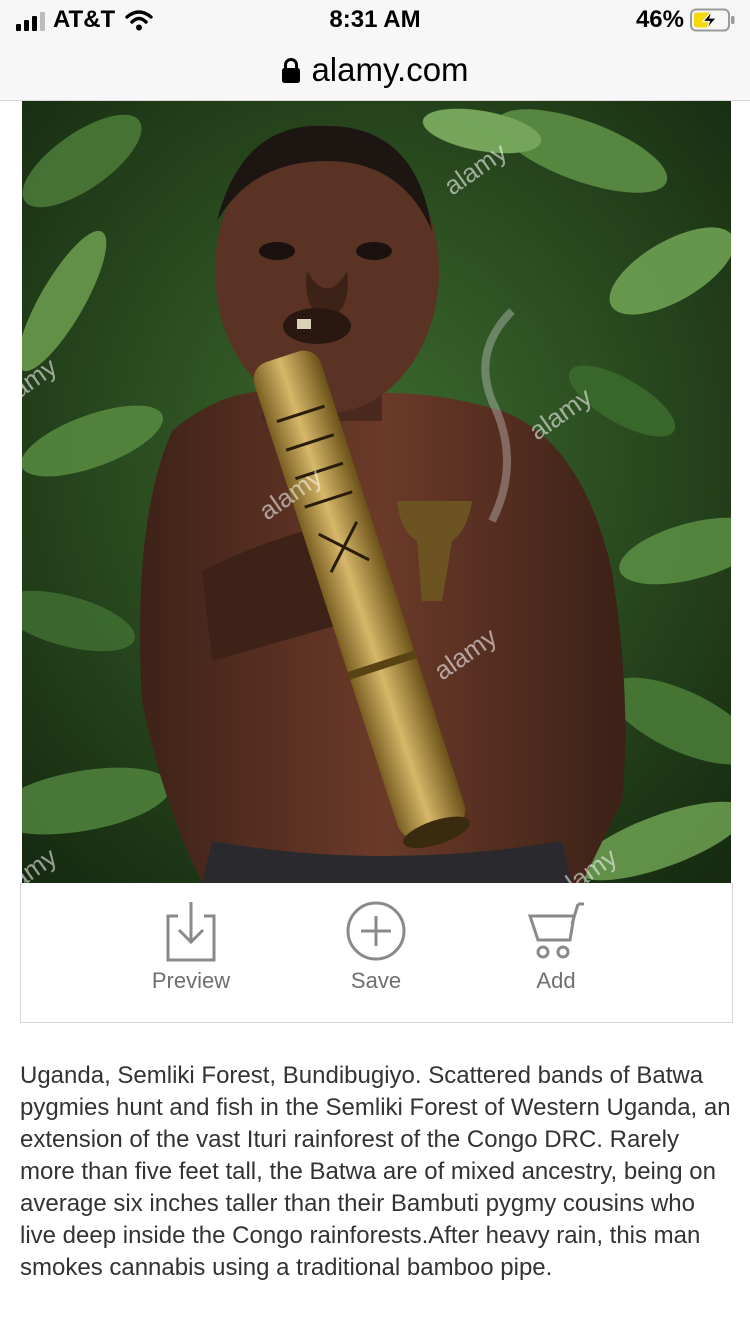 The image size is (750, 1334). What do you see at coordinates (191, 932) in the screenshot?
I see `download-icon` at bounding box center [191, 932].